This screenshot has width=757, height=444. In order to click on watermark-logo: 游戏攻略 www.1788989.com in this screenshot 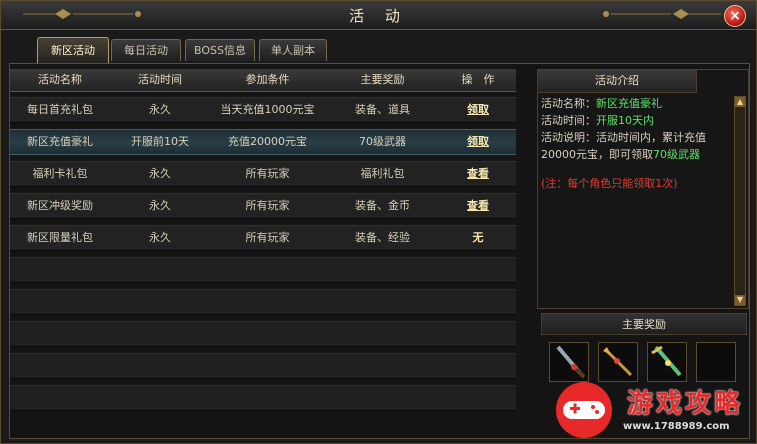, I will do `click(651, 410)`.